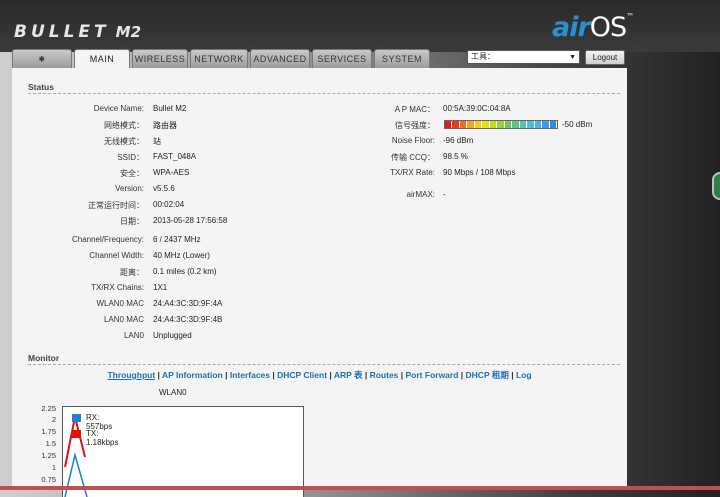 Image resolution: width=720 pixels, height=497 pixels. Describe the element at coordinates (384, 375) in the screenshot. I see `monitor-link: Routes` at that location.